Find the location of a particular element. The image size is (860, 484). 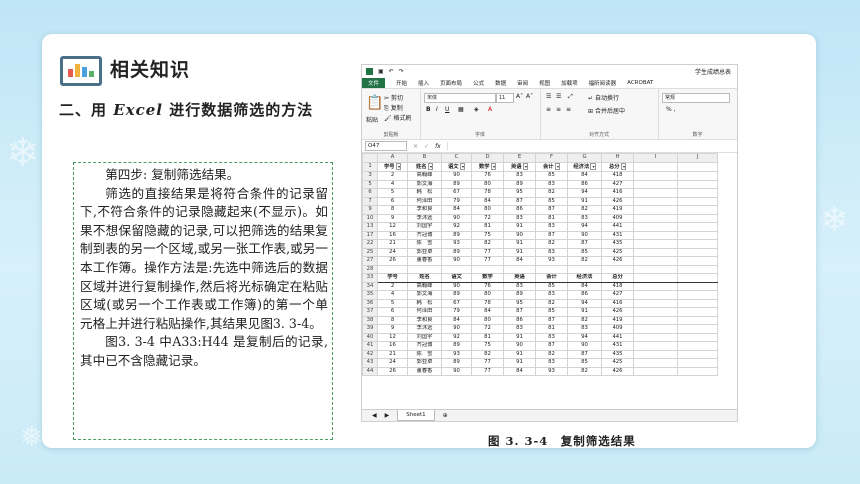

data-cell: 79 is located at coordinates (456, 312).